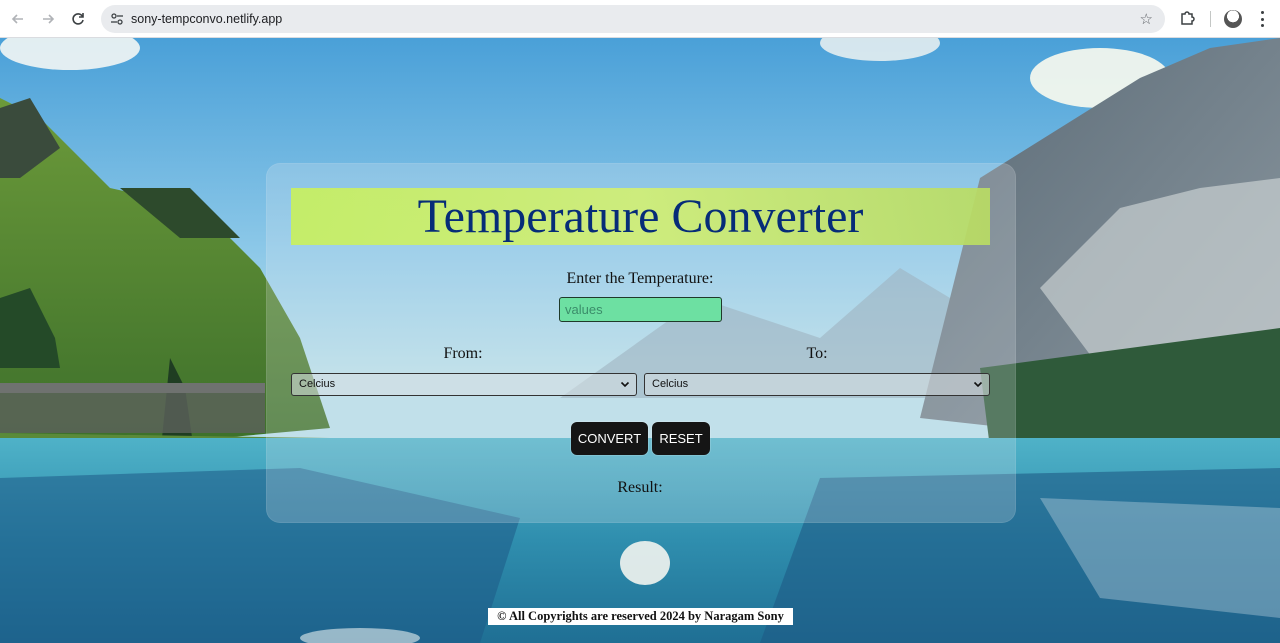  What do you see at coordinates (464, 384) in the screenshot?
I see `from-unit-select: Celcius` at bounding box center [464, 384].